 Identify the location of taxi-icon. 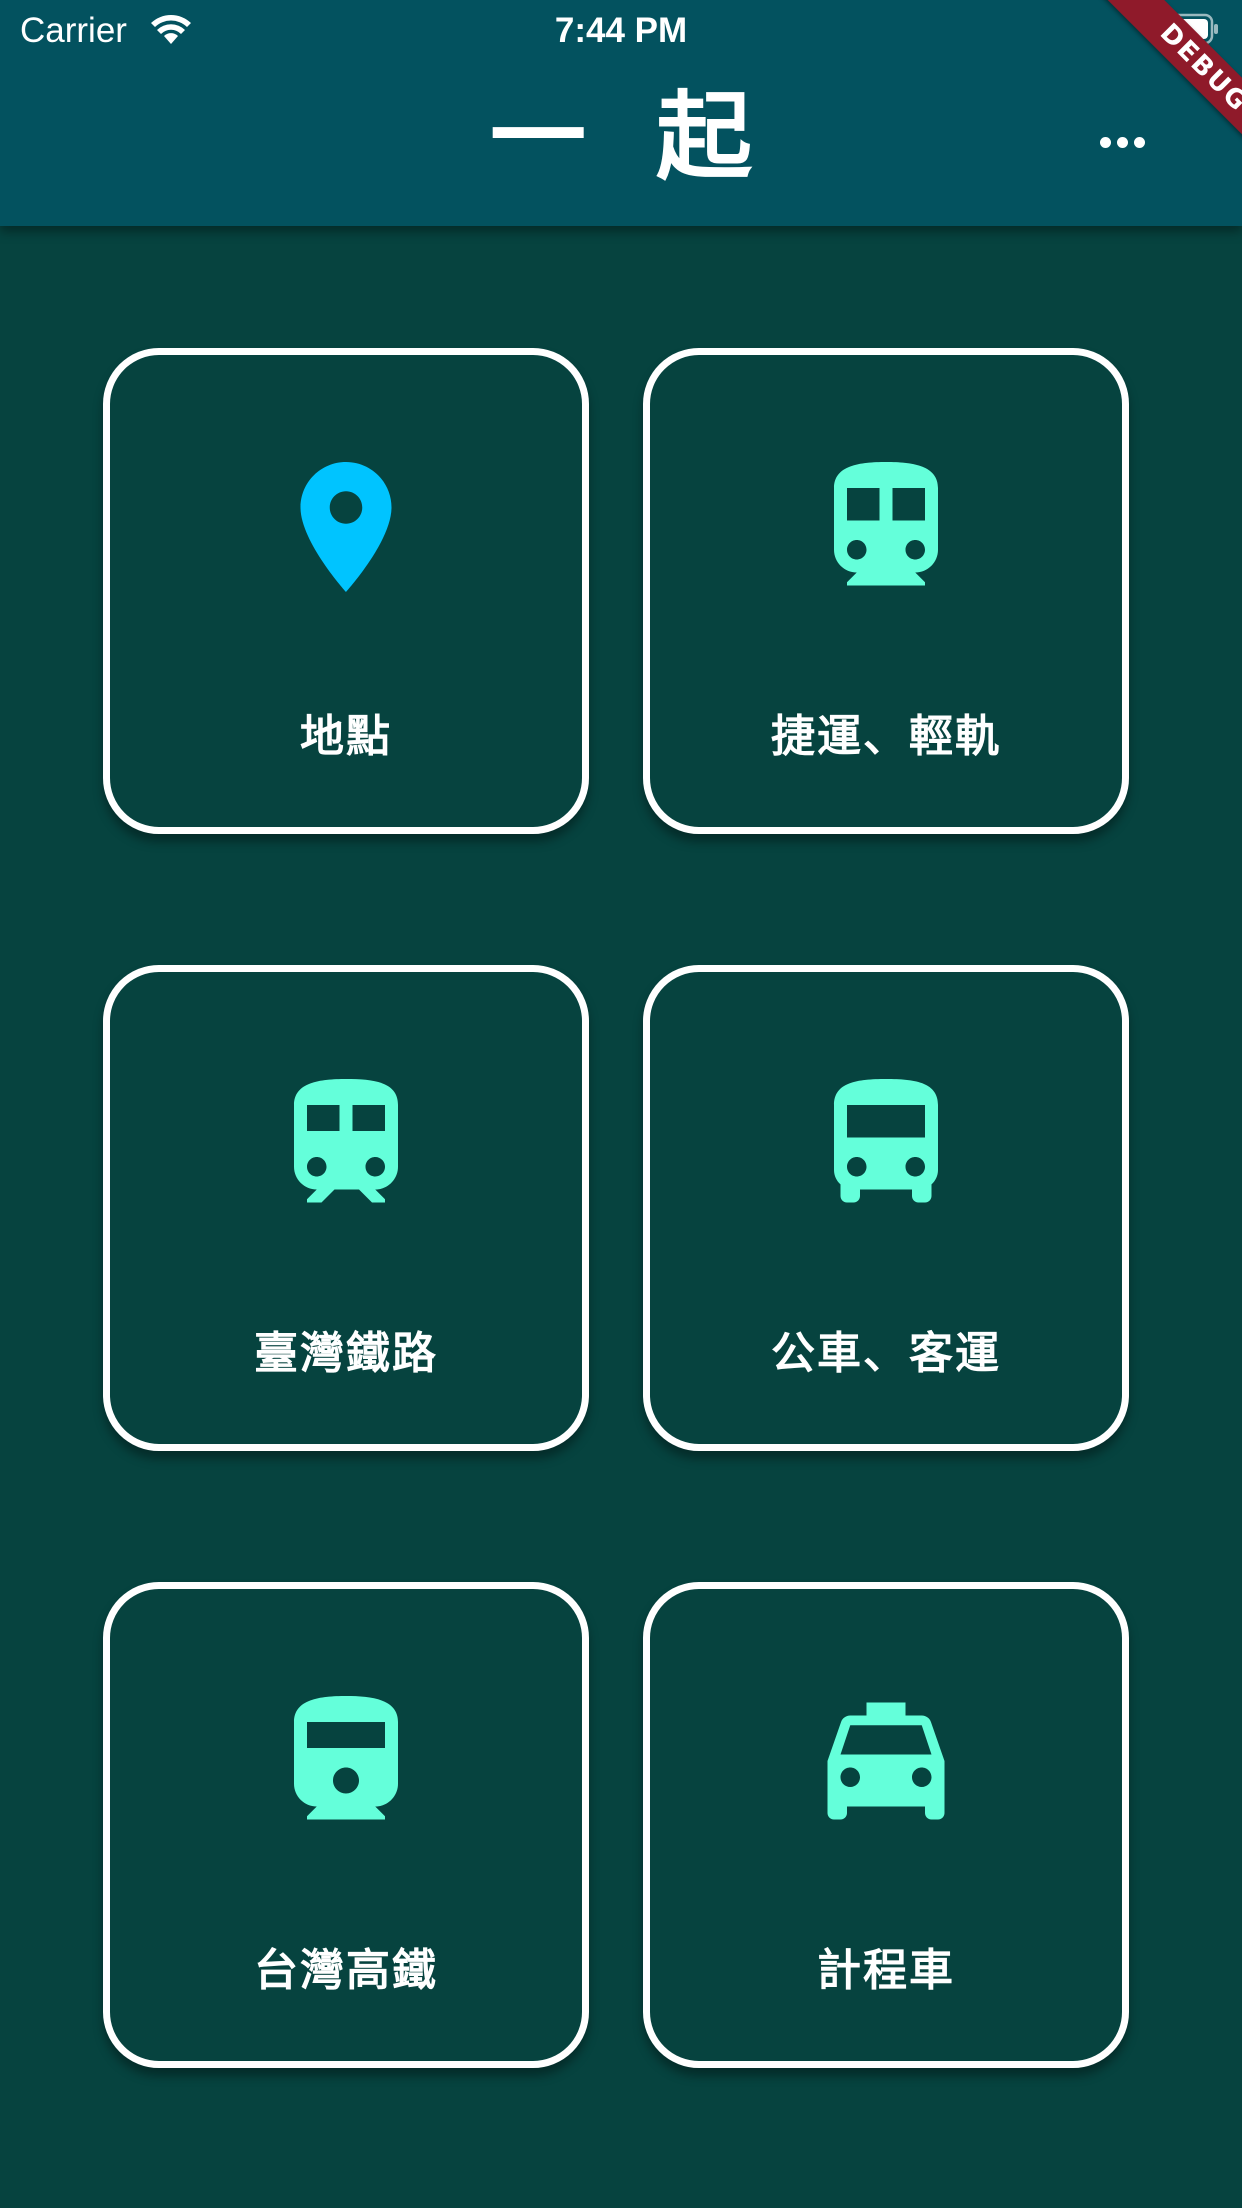
(886, 1761).